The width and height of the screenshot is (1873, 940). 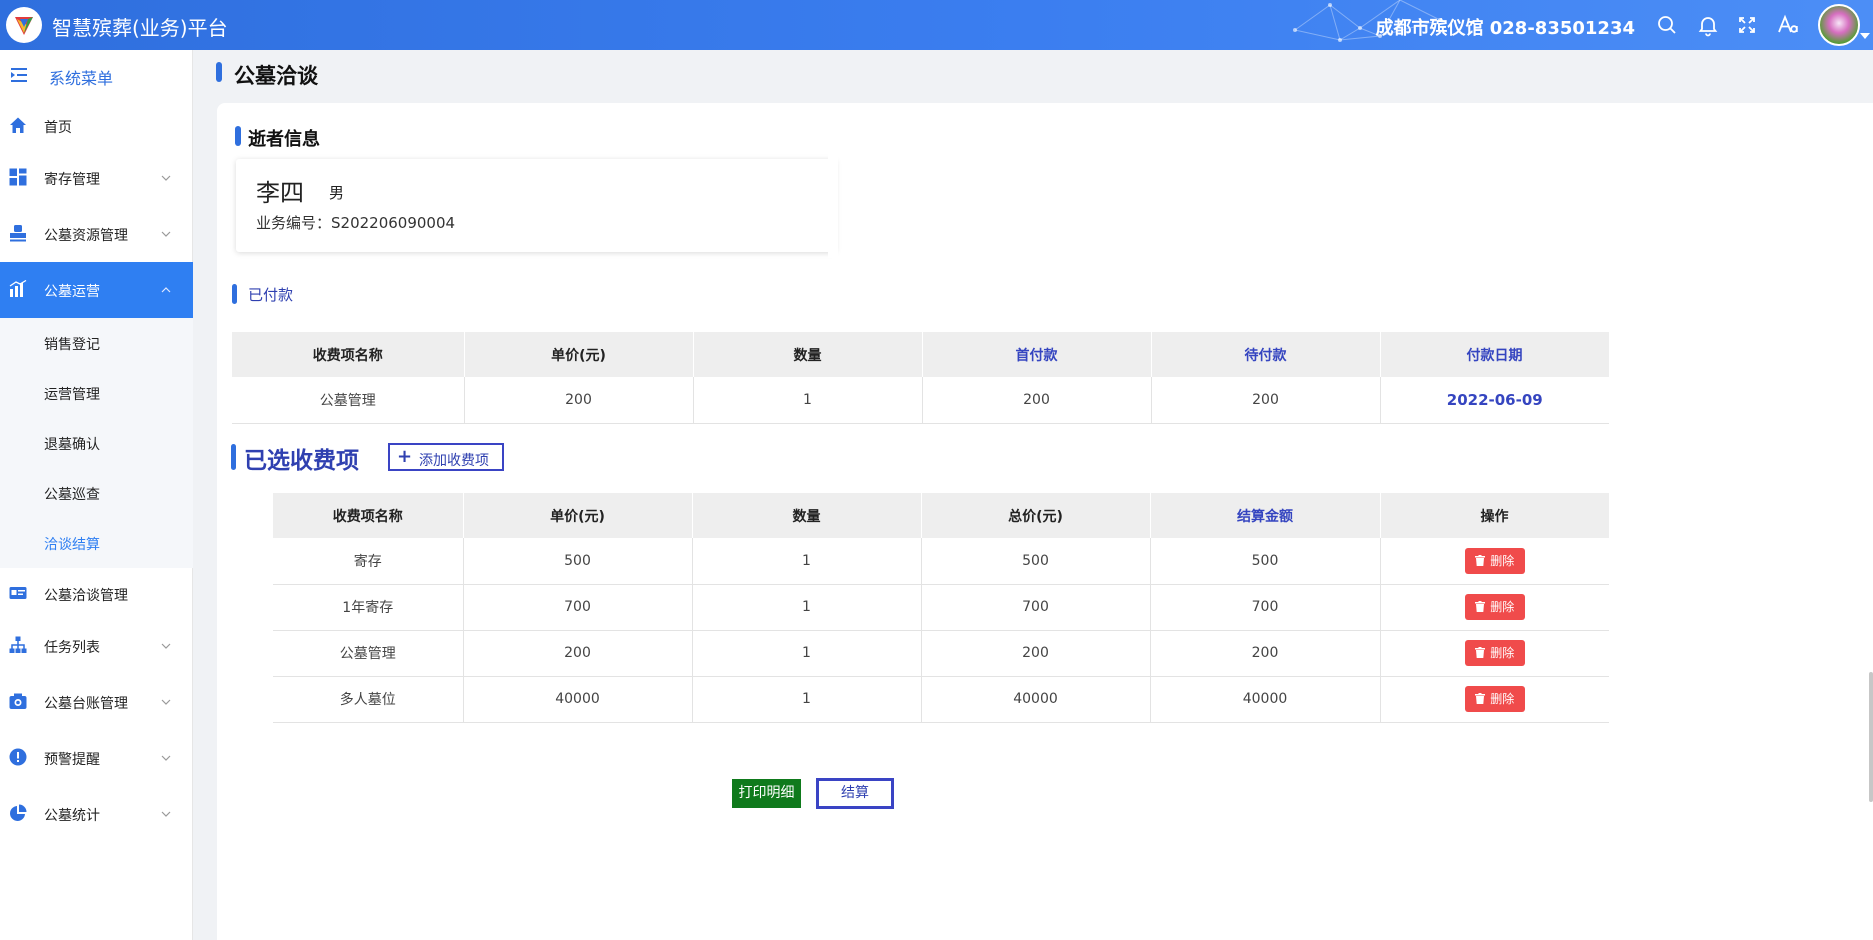 I want to click on column-header: 待付款, so click(x=1266, y=354).